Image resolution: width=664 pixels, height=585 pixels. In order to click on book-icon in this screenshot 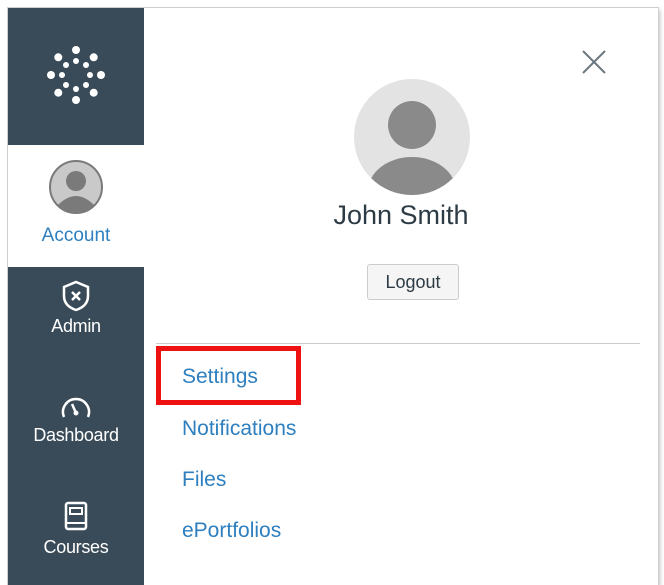, I will do `click(76, 516)`.